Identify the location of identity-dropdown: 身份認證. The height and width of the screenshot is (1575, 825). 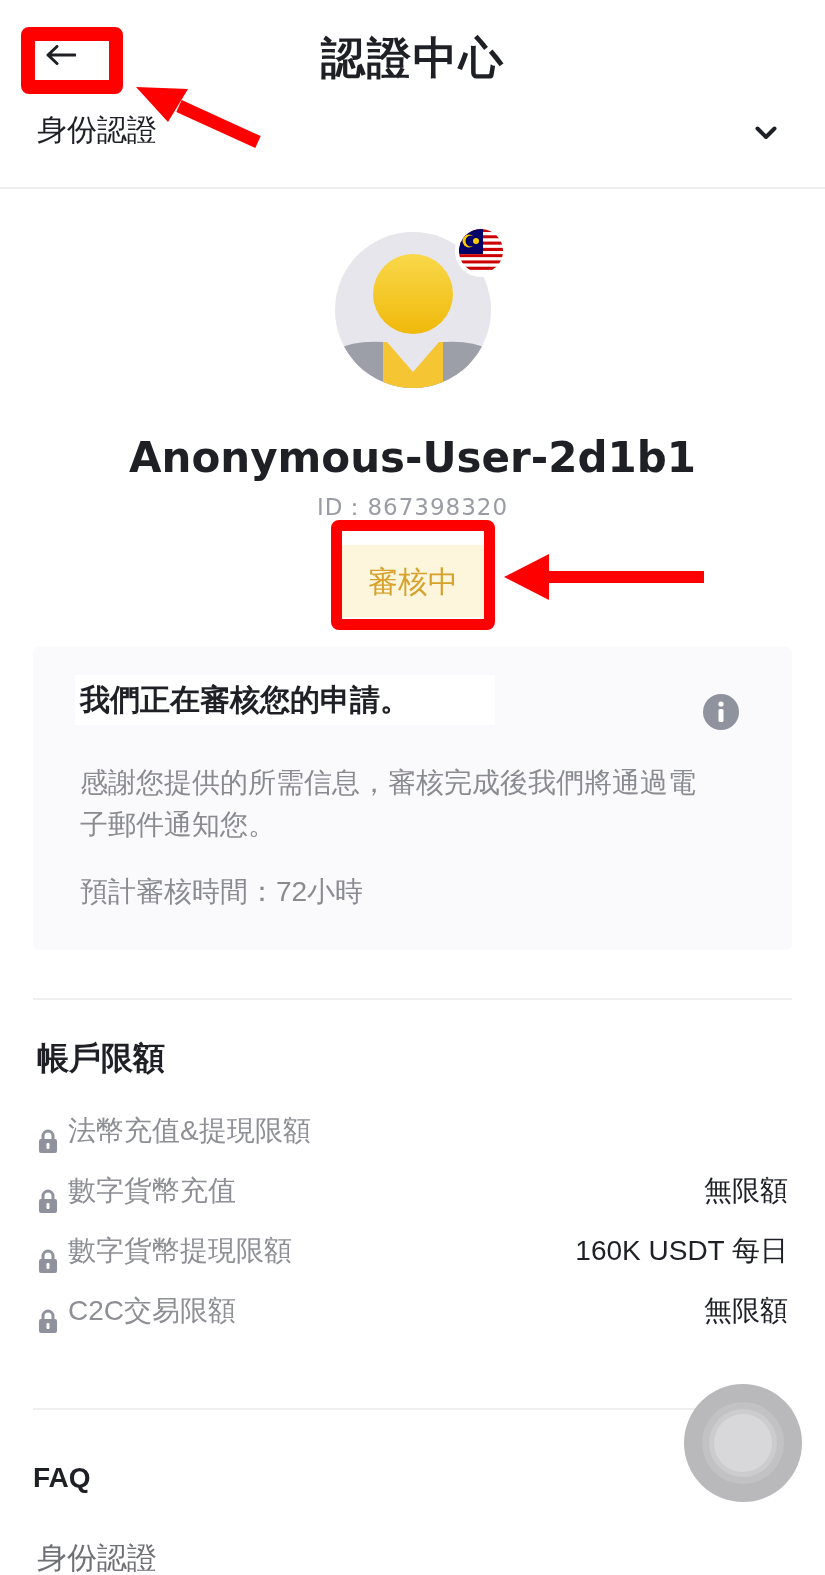
(412, 137).